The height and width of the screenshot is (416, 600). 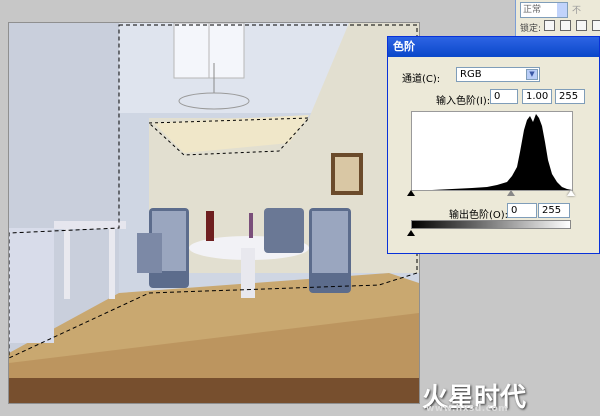 I want to click on channel-label: 通道(C):, so click(x=421, y=79).